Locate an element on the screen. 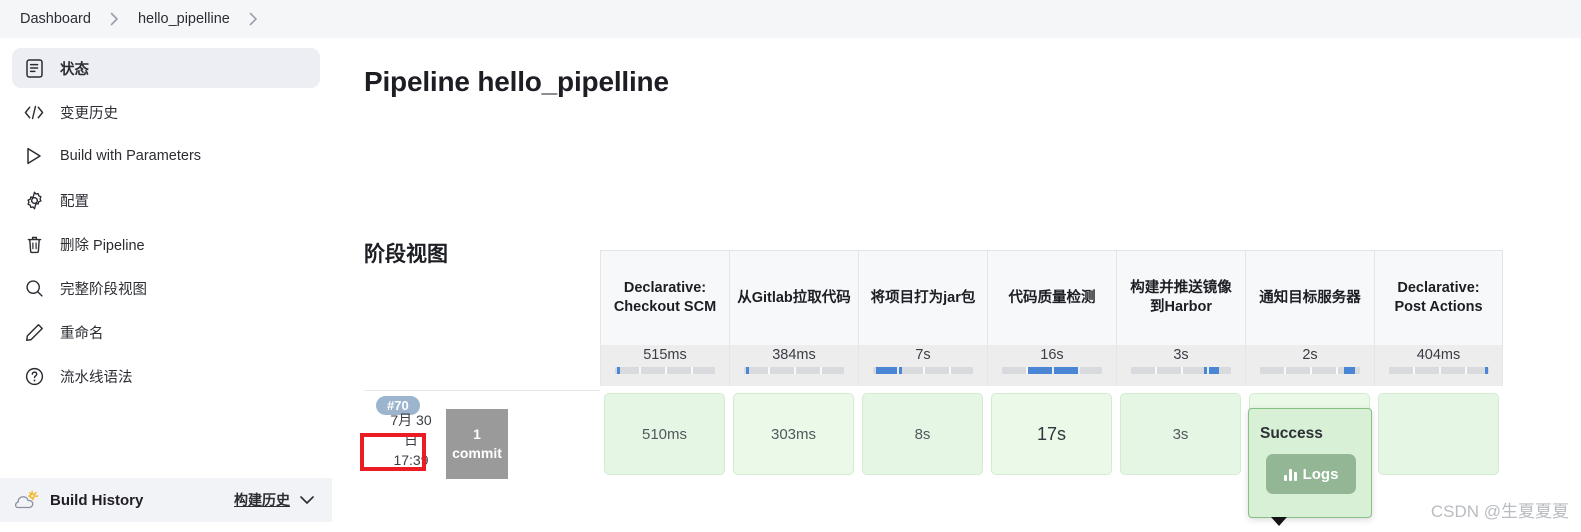  stage-average: 384ms is located at coordinates (793, 365).